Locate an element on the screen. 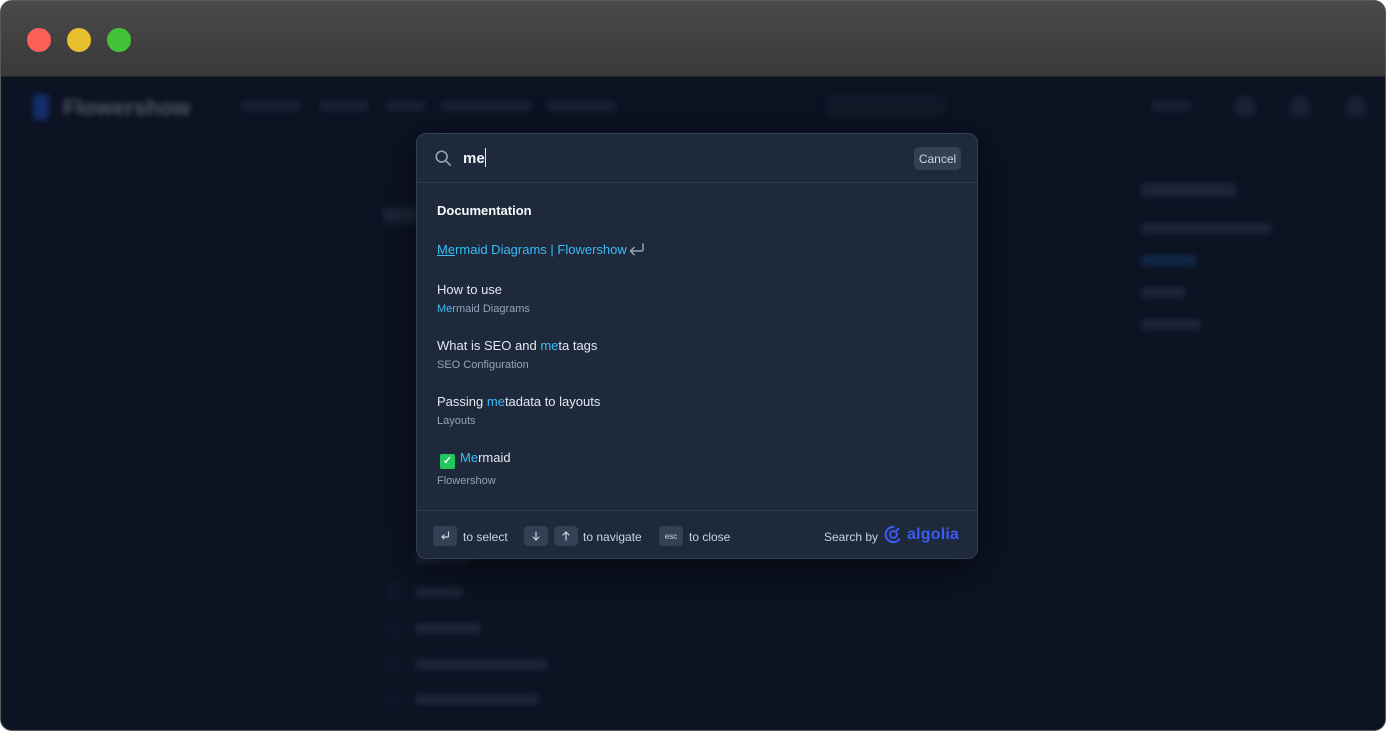 This screenshot has height=731, width=1386. close-window-button is located at coordinates (39, 40).